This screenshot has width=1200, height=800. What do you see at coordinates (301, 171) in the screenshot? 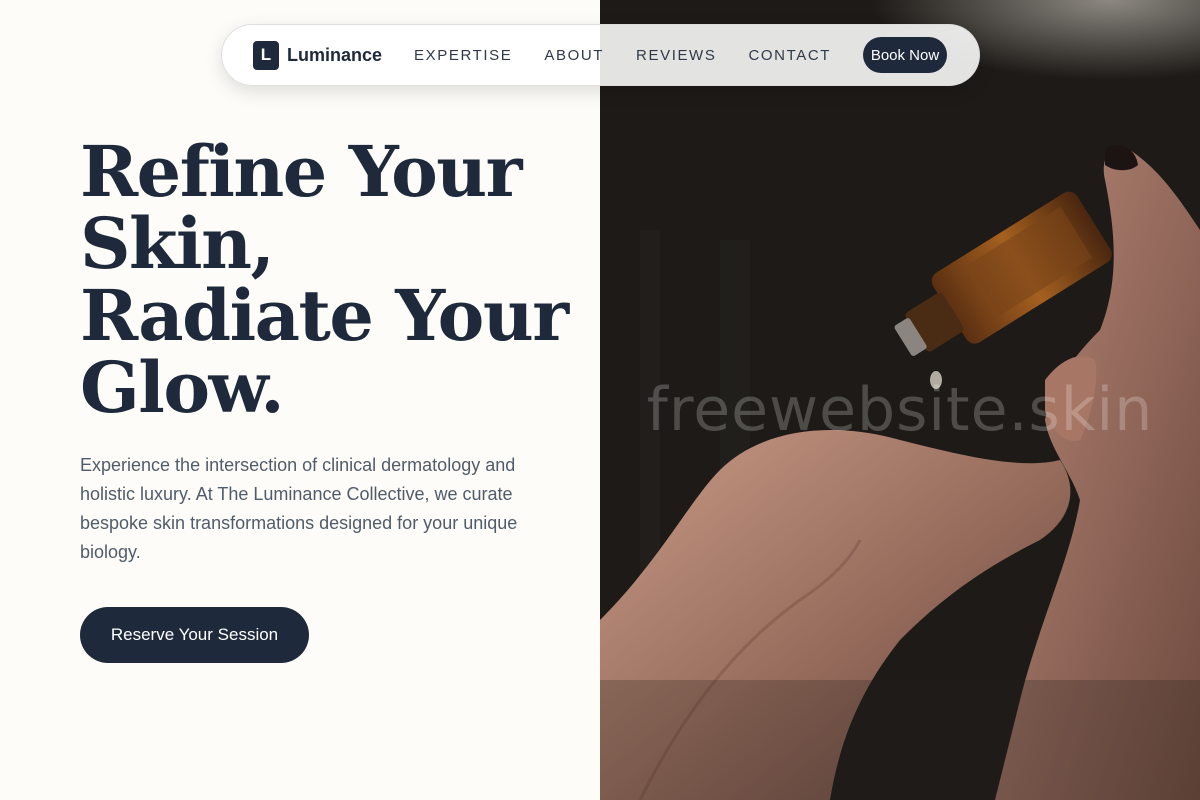
I see `hero-title-line: Refine Your` at bounding box center [301, 171].